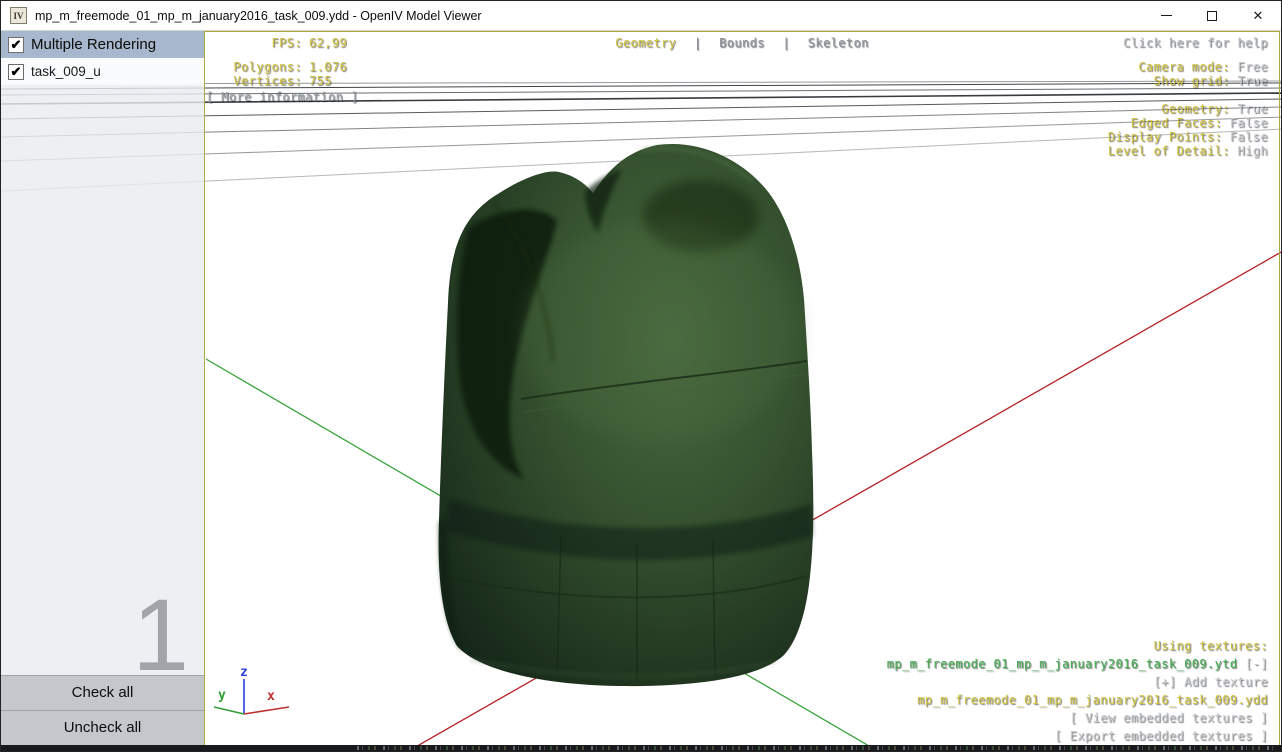  What do you see at coordinates (1188, 43) in the screenshot?
I see `help-link: Click here for help` at bounding box center [1188, 43].